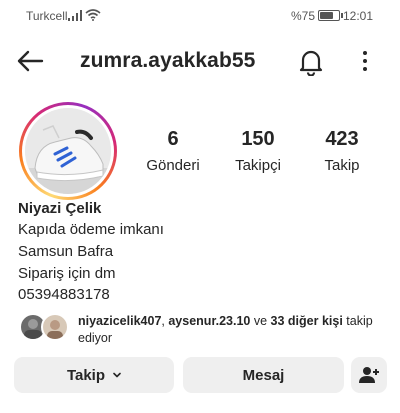 The height and width of the screenshot is (413, 400). I want to click on posts-label: Gönderi, so click(173, 165).